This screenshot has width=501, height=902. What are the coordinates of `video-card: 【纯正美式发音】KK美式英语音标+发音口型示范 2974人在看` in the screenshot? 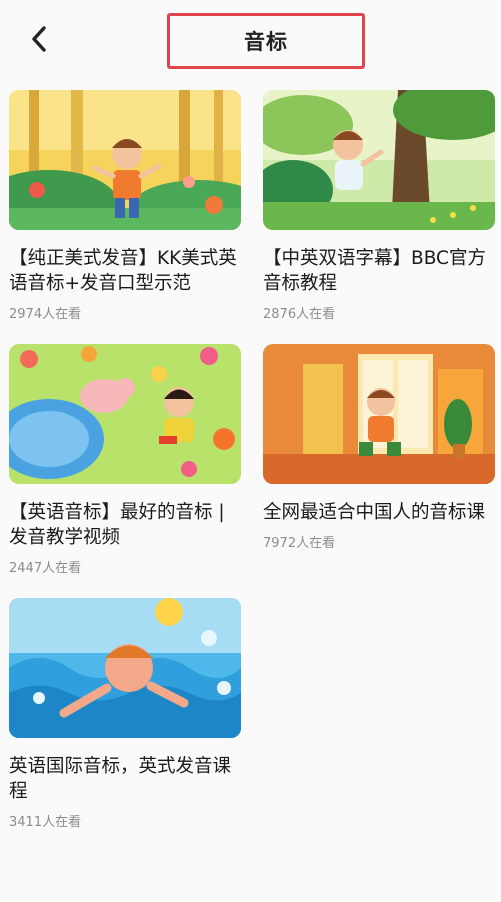 It's located at (125, 206).